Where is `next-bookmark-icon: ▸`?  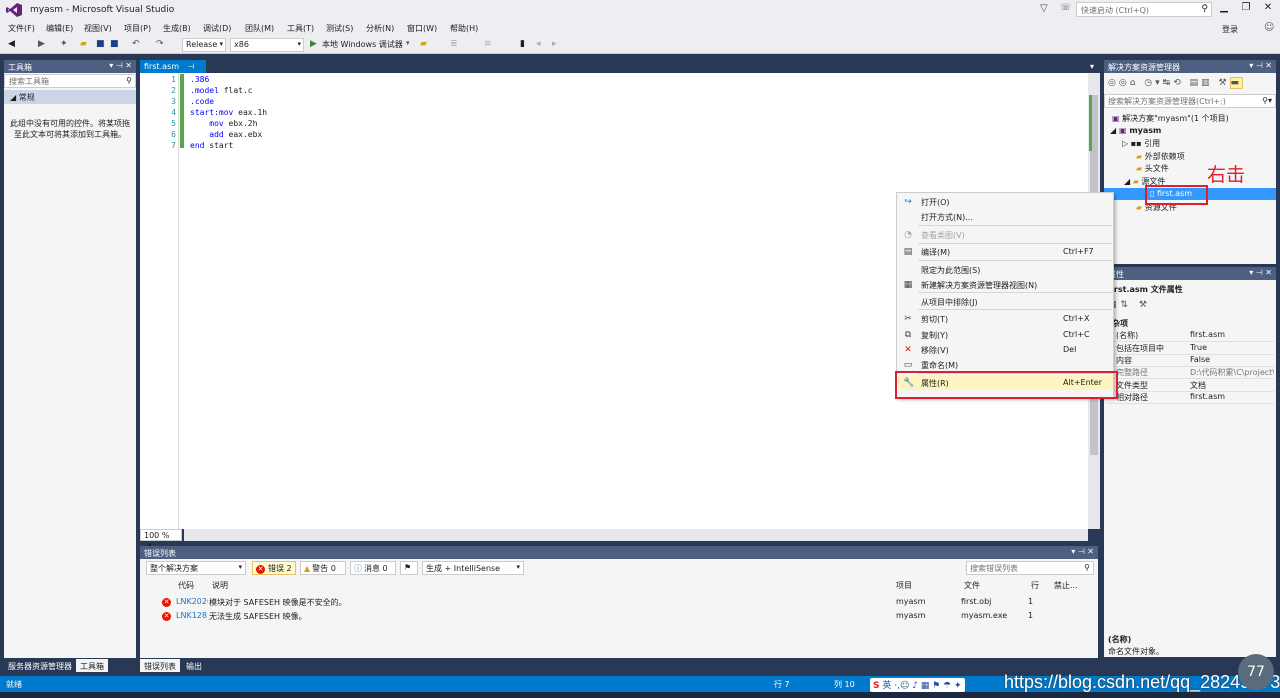
next-bookmark-icon: ▸ is located at coordinates (554, 44).